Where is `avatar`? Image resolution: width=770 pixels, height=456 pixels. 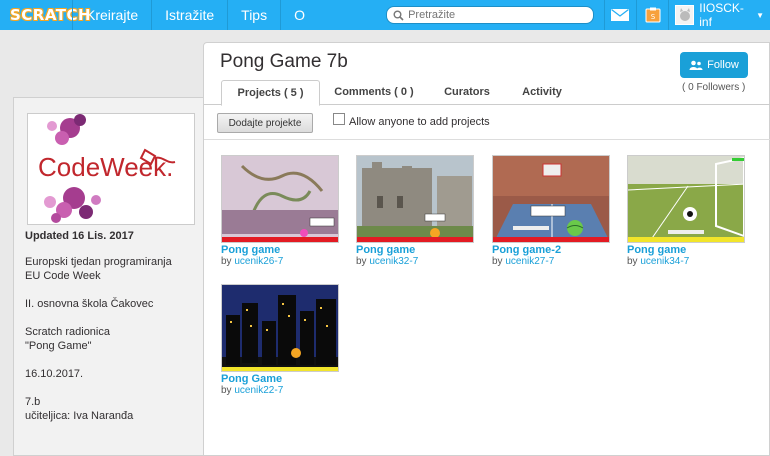
avatar is located at coordinates (685, 15).